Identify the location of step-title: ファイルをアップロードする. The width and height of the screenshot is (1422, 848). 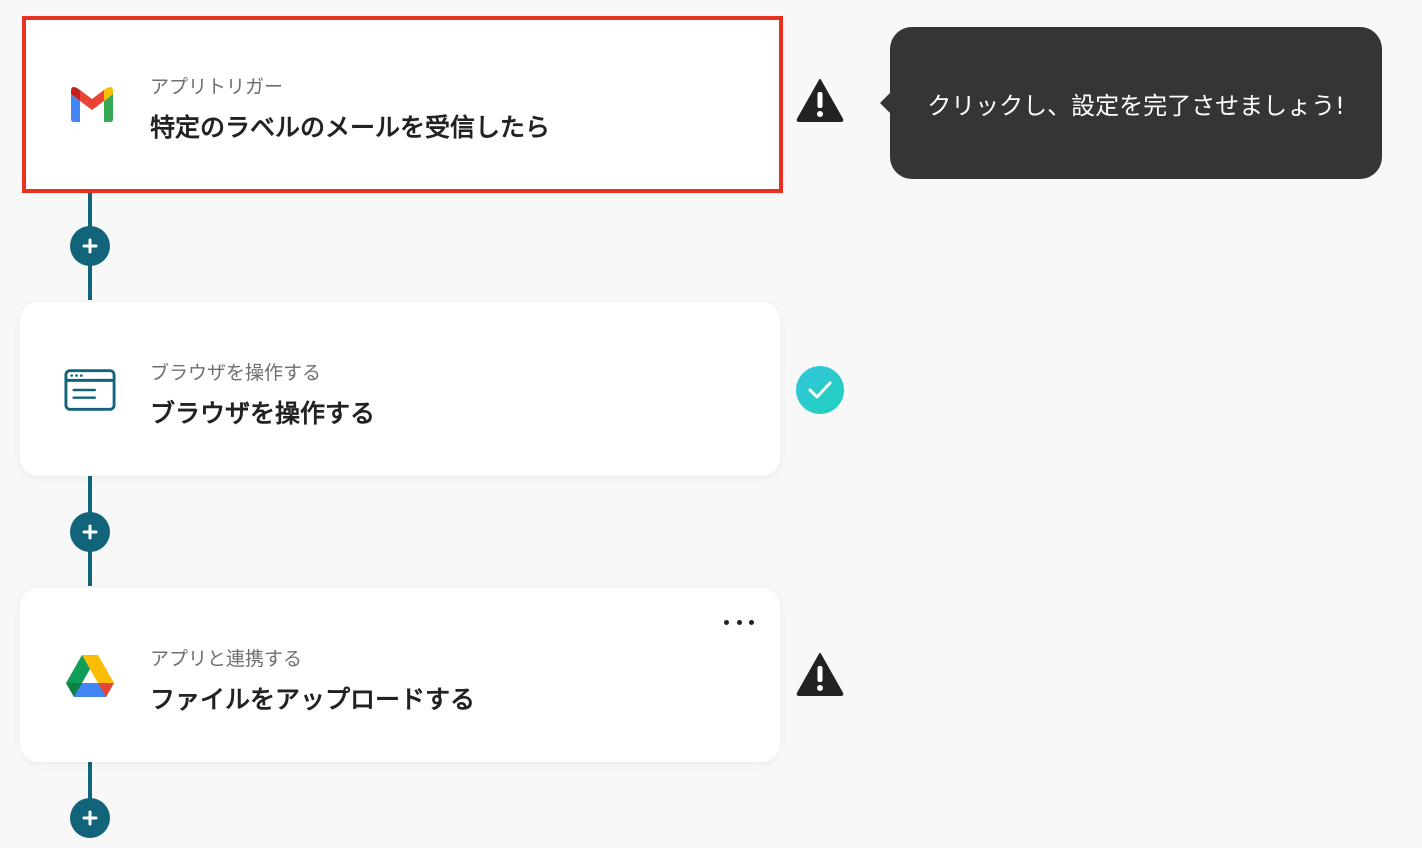
(313, 699).